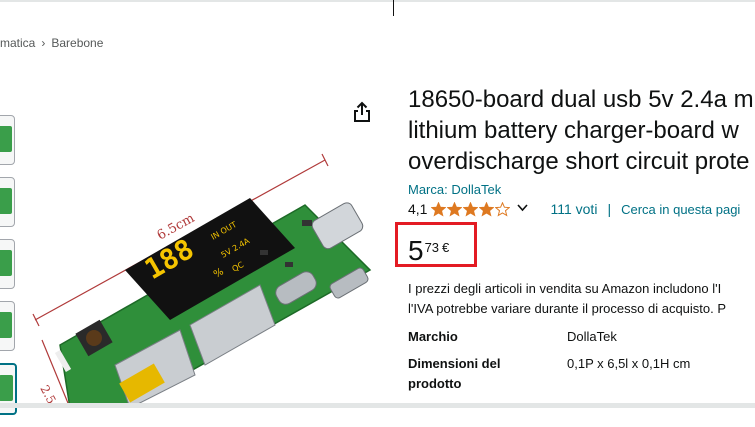 This screenshot has height=427, width=755. What do you see at coordinates (77, 43) in the screenshot?
I see `breadcrumb-item: Barebone` at bounding box center [77, 43].